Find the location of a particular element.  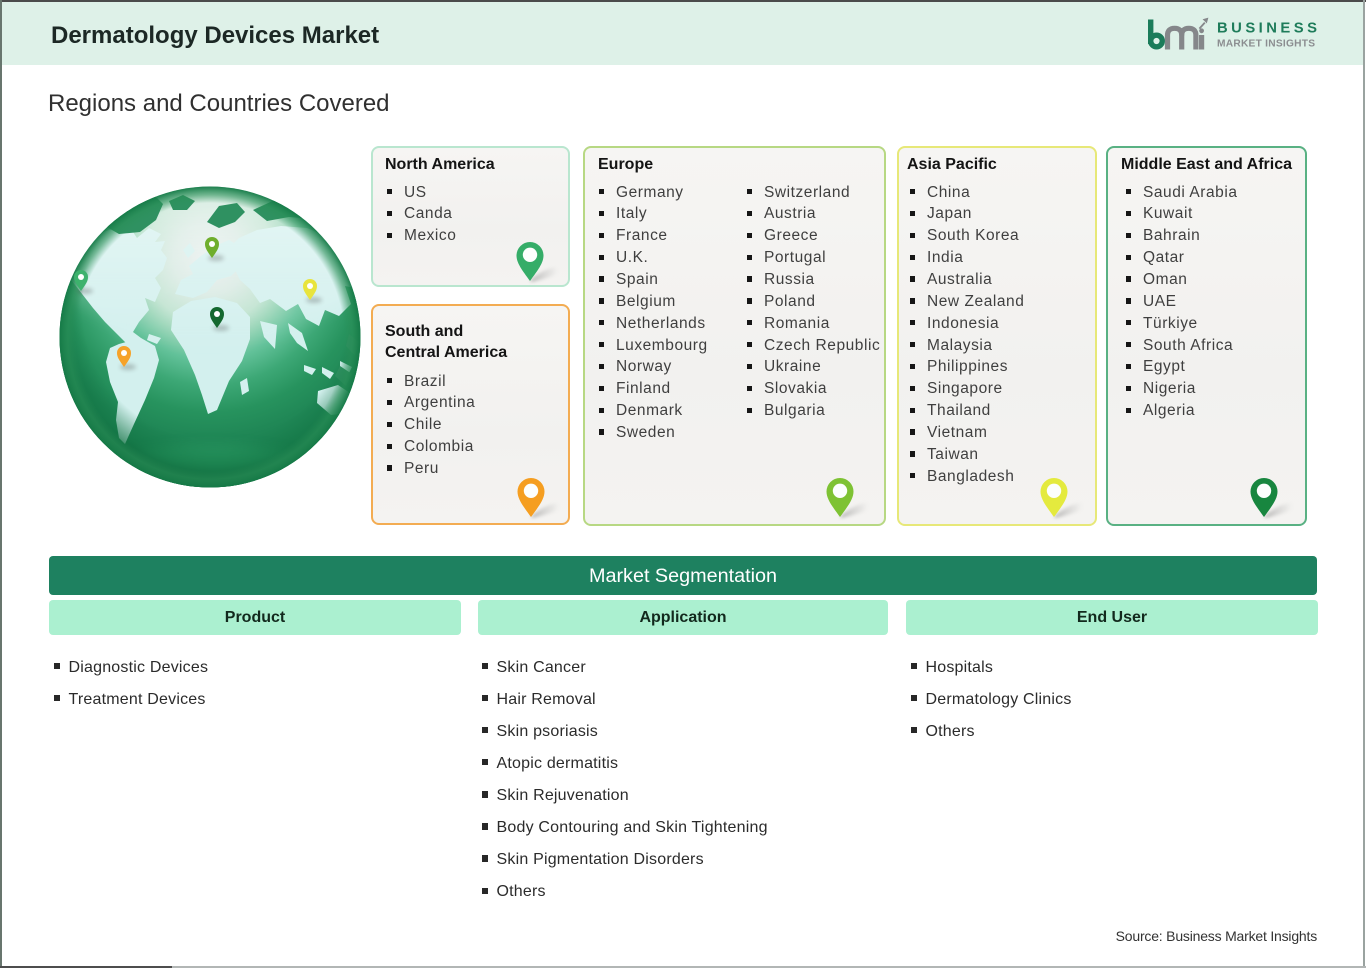

svg-text: MARKET INSIGHTS is located at coordinates (1266, 44).